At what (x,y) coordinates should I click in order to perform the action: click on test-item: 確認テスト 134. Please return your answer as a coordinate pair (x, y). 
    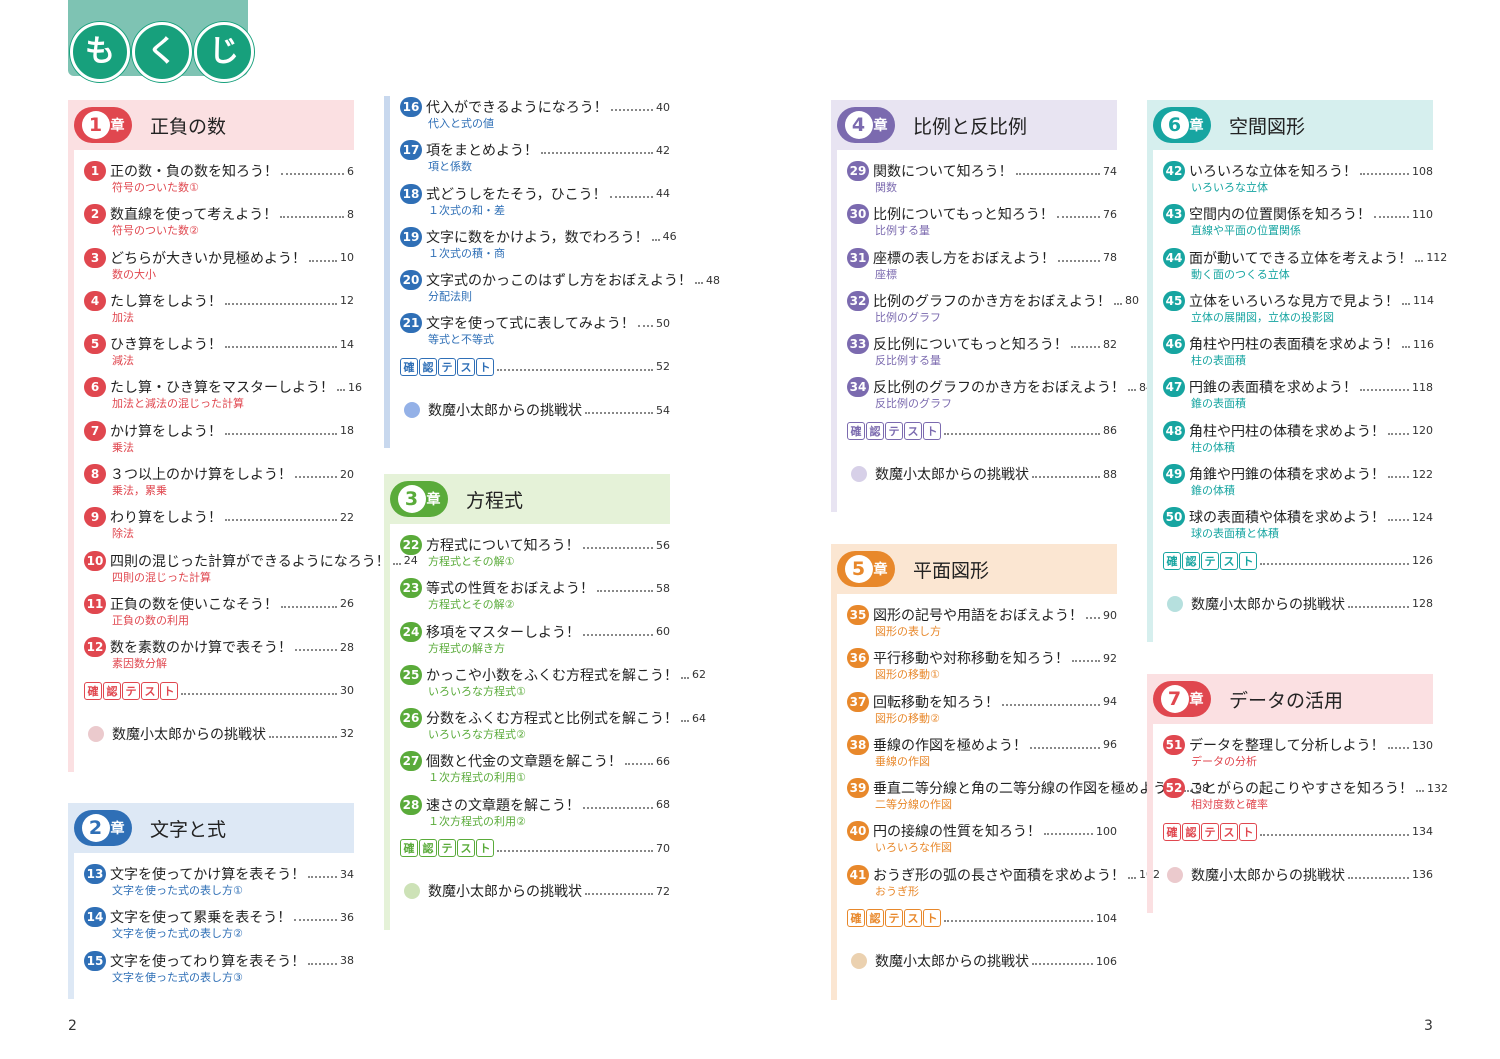
    Looking at the image, I should click on (1298, 842).